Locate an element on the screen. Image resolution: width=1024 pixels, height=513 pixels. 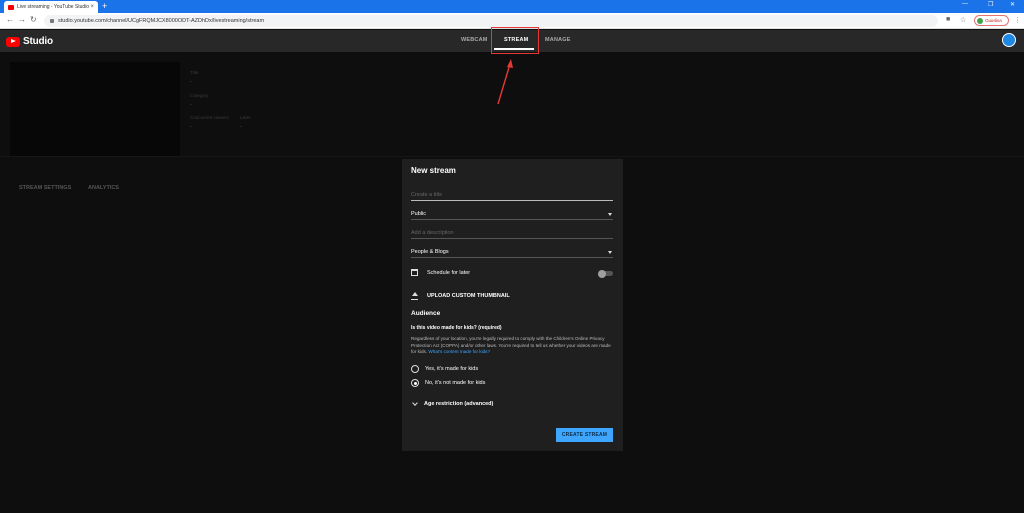
upload-thumbnail-button: UPLOAD CUSTOM THUMBNAIL is located at coordinates (460, 296).